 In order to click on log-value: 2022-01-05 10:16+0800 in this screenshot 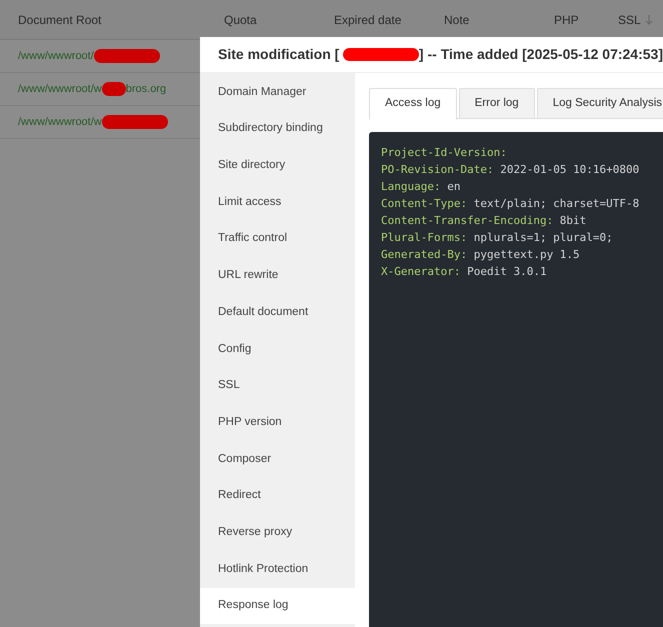, I will do `click(569, 169)`.